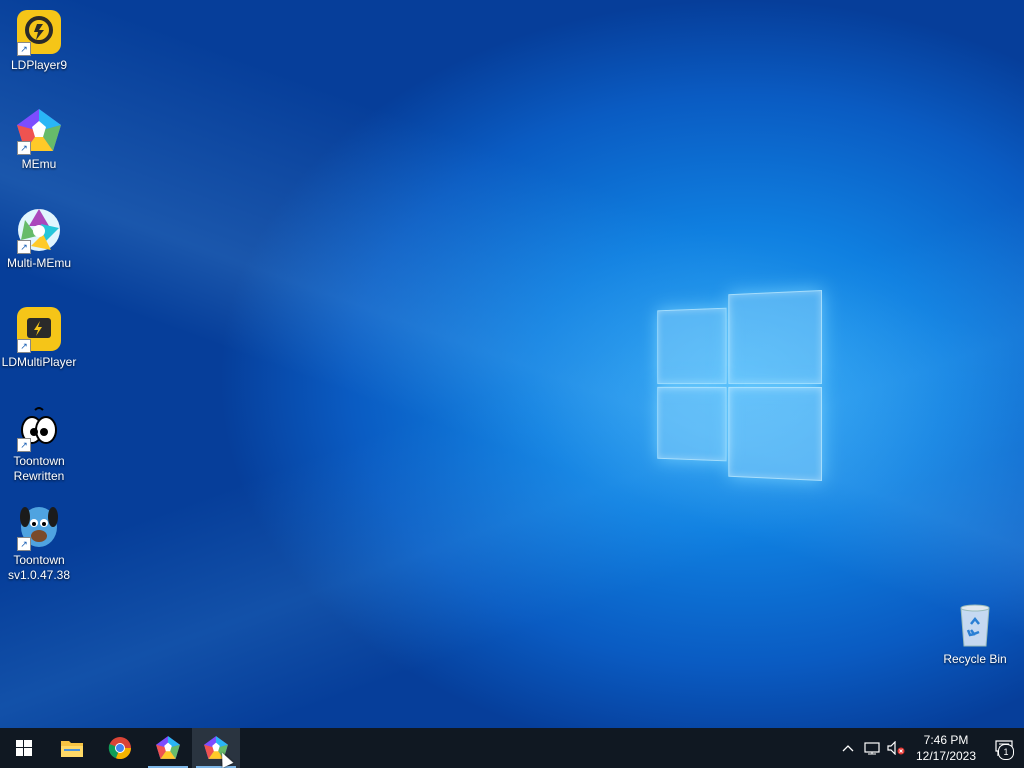 The image size is (1024, 768). I want to click on taskbar: 7:46 PM 12/17/2023 1, so click(512, 748).